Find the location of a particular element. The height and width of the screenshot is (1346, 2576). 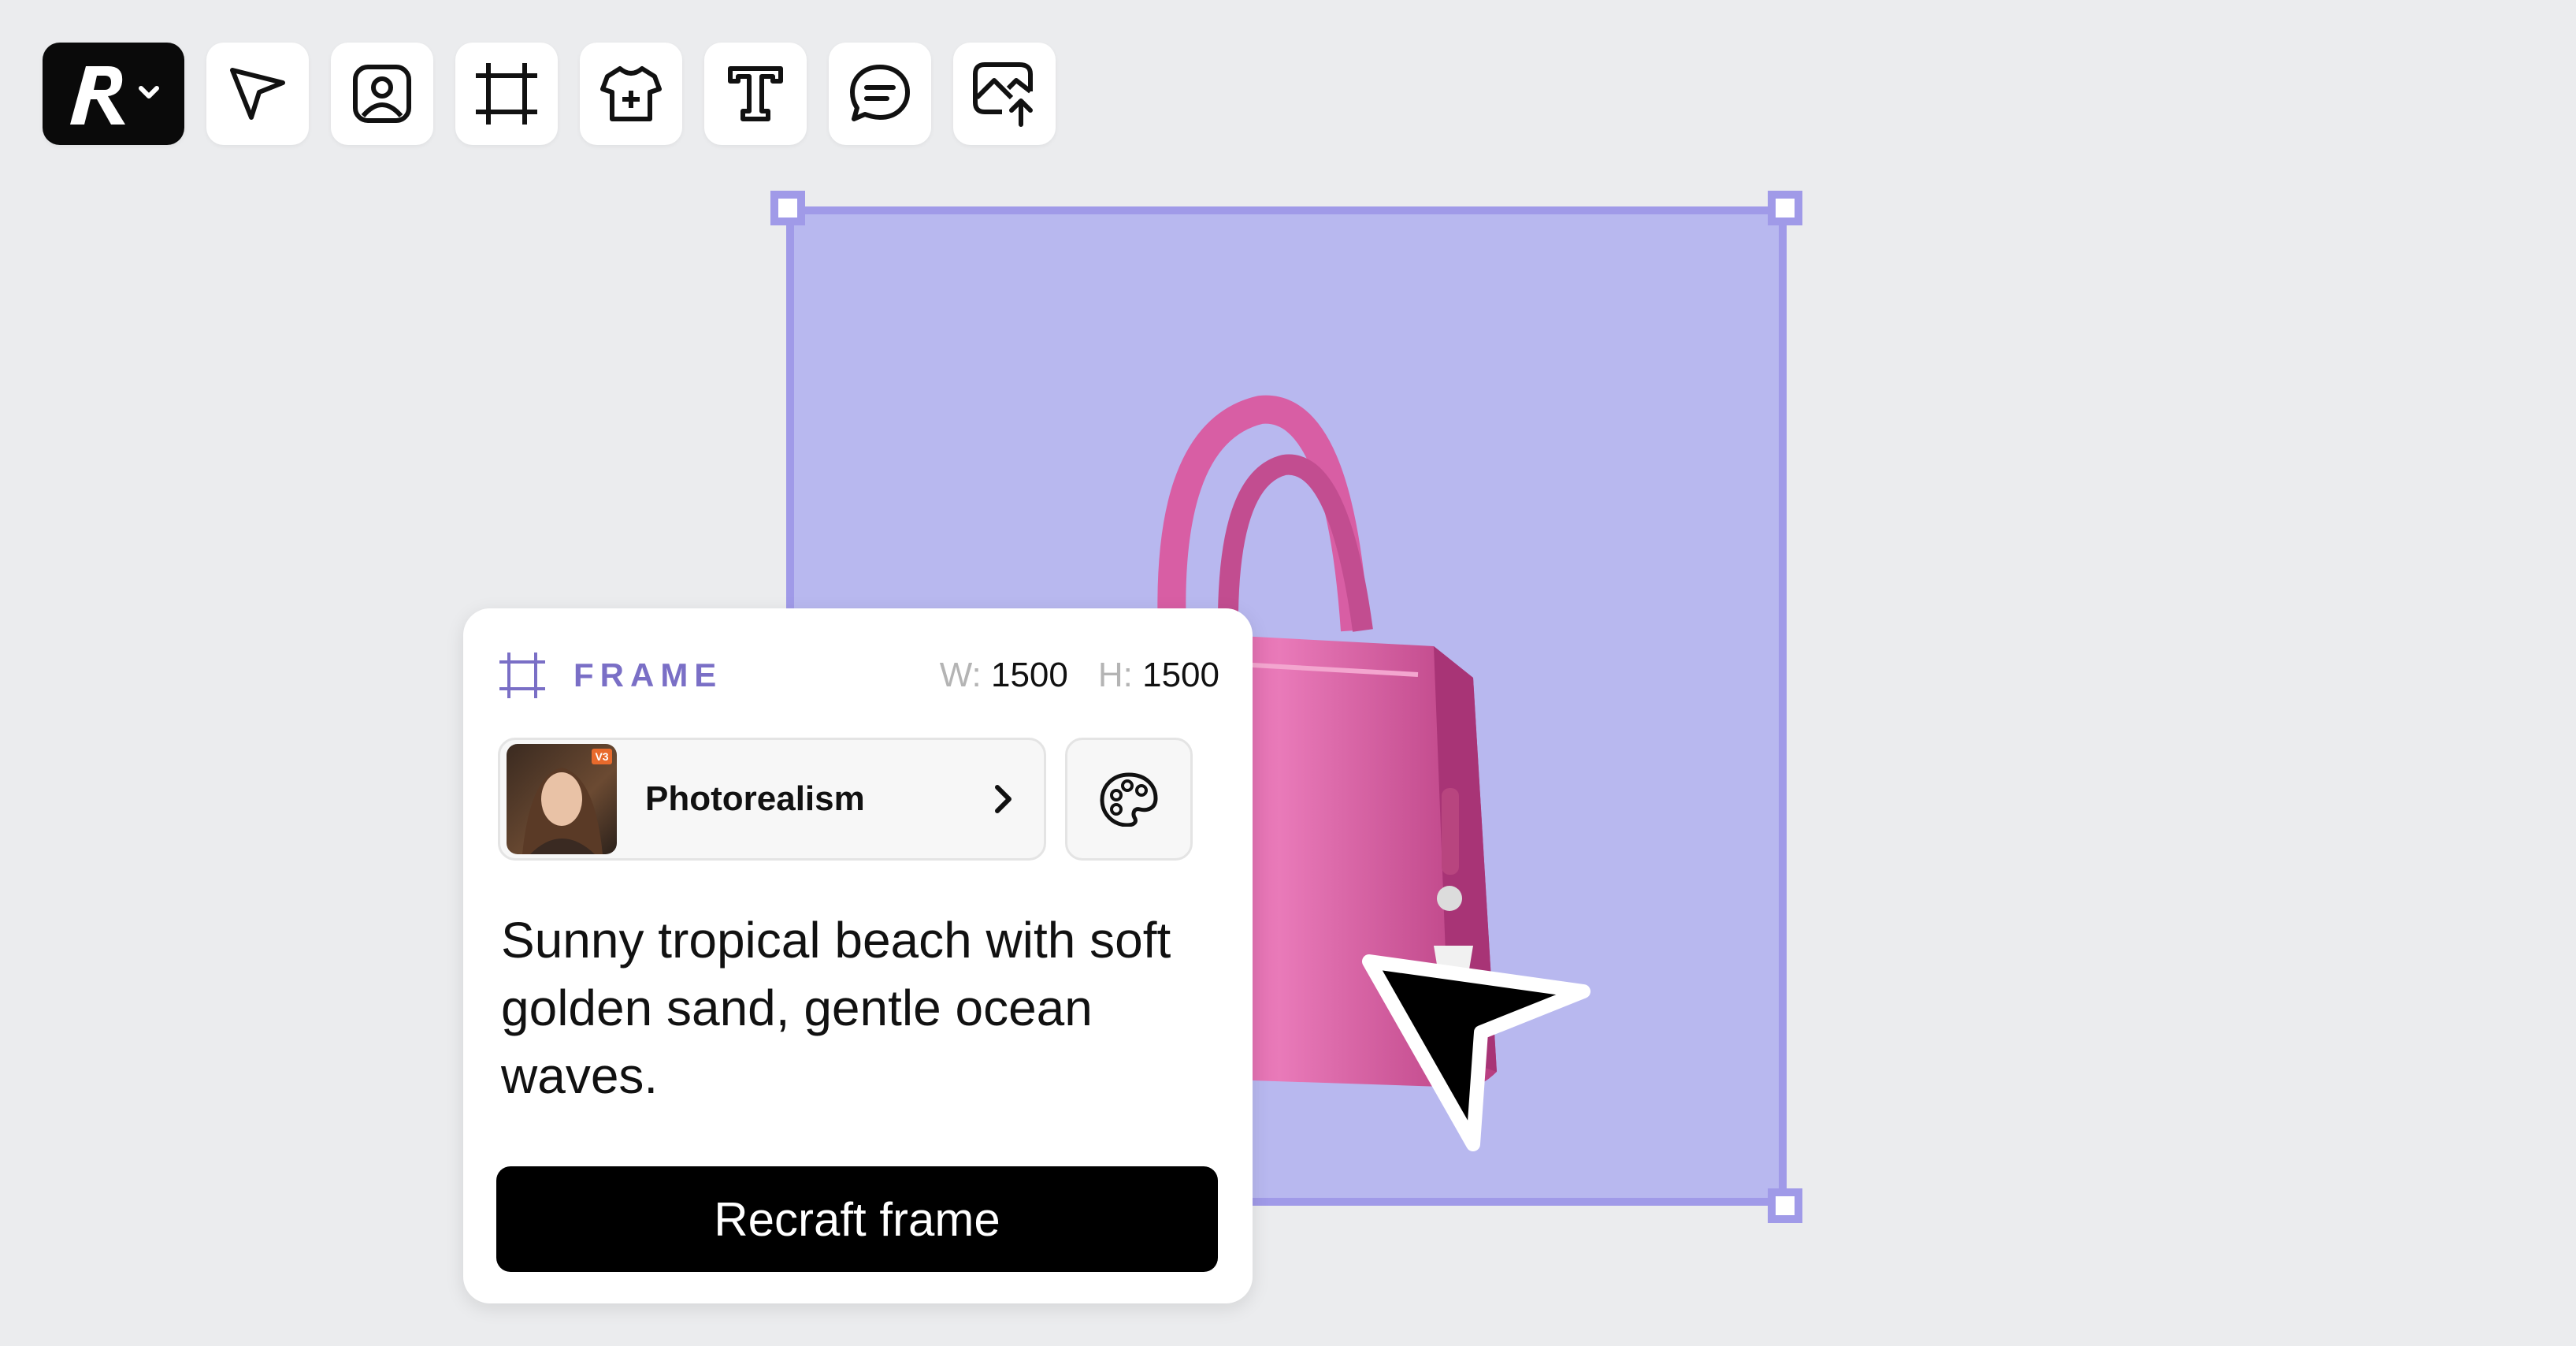

color-palette-button is located at coordinates (1129, 799).